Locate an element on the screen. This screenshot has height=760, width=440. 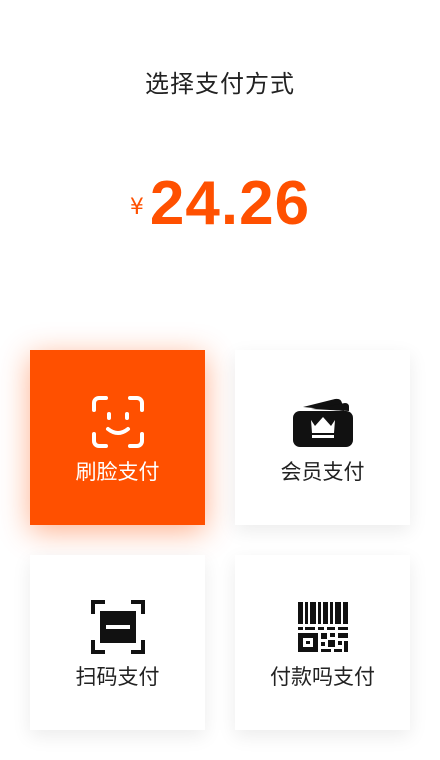
payment-amount: ¥24.26 is located at coordinates (220, 203).